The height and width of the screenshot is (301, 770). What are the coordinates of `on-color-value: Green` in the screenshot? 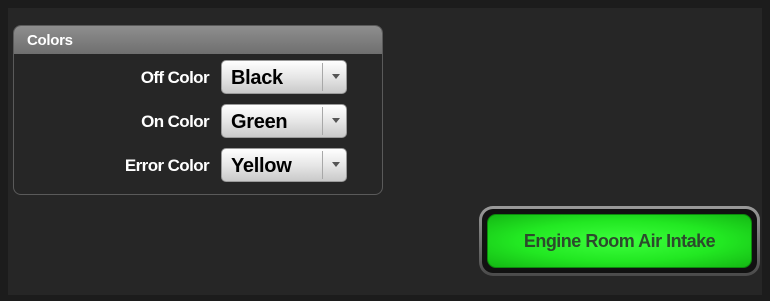 It's located at (259, 122).